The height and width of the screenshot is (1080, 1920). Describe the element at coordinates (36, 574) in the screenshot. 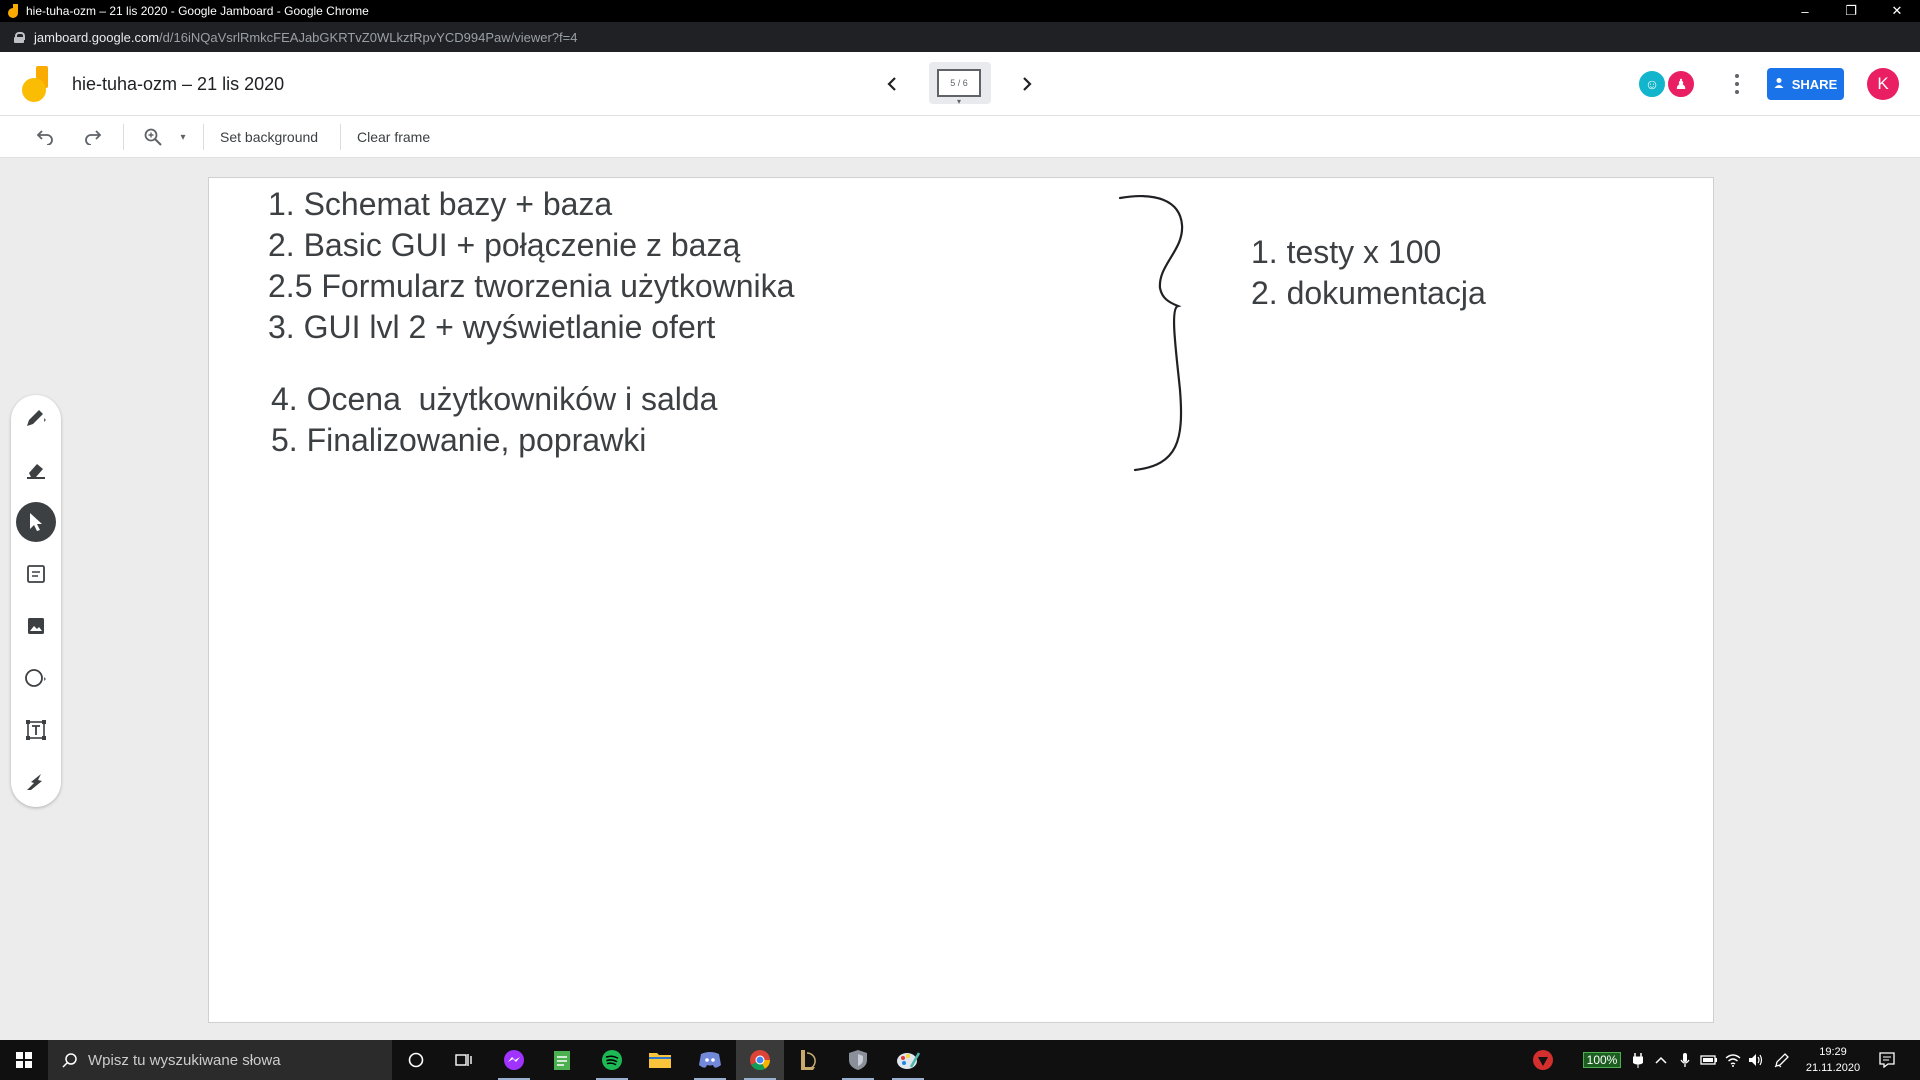

I see `sticky-note-tool` at that location.